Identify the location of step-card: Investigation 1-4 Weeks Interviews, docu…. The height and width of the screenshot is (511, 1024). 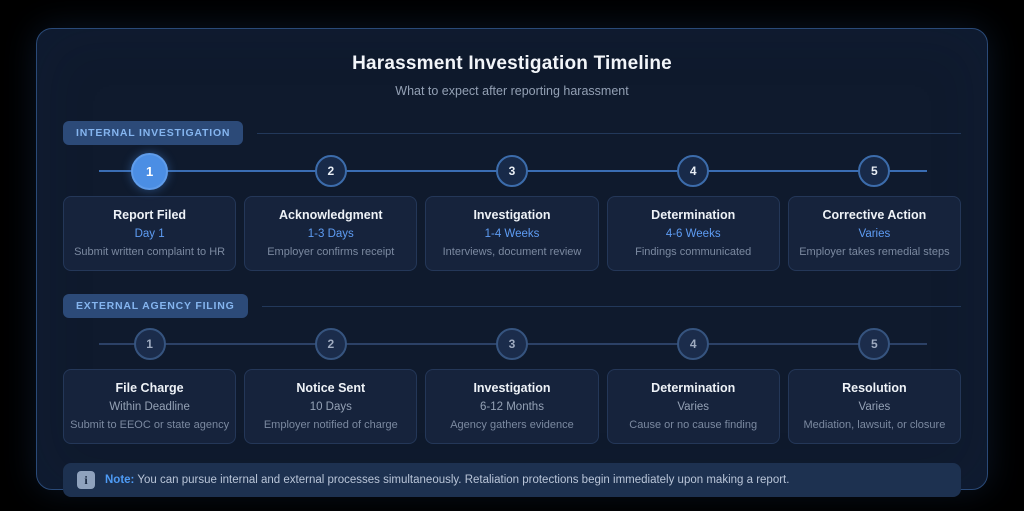
(512, 233).